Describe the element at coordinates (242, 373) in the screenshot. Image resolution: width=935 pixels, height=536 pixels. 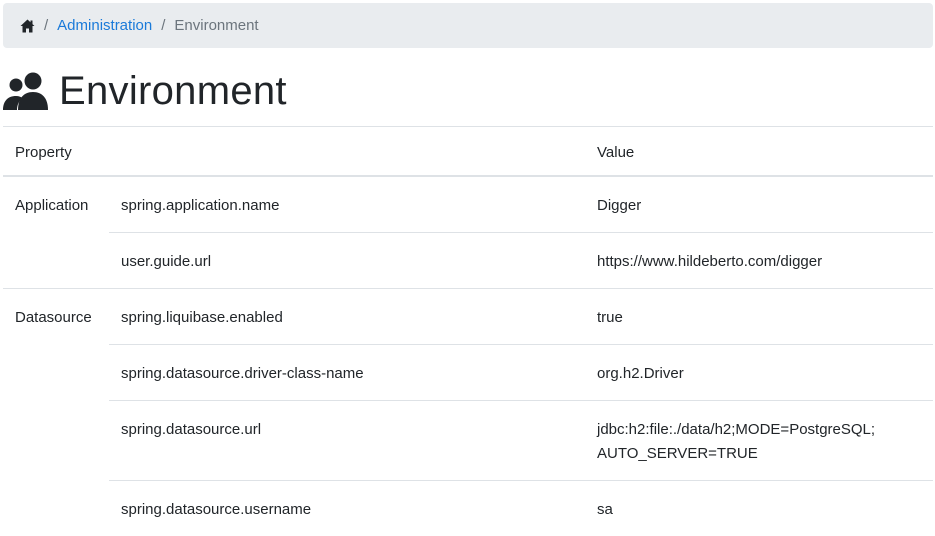
I see `property-name: spring.datasource.driver-class-name` at that location.